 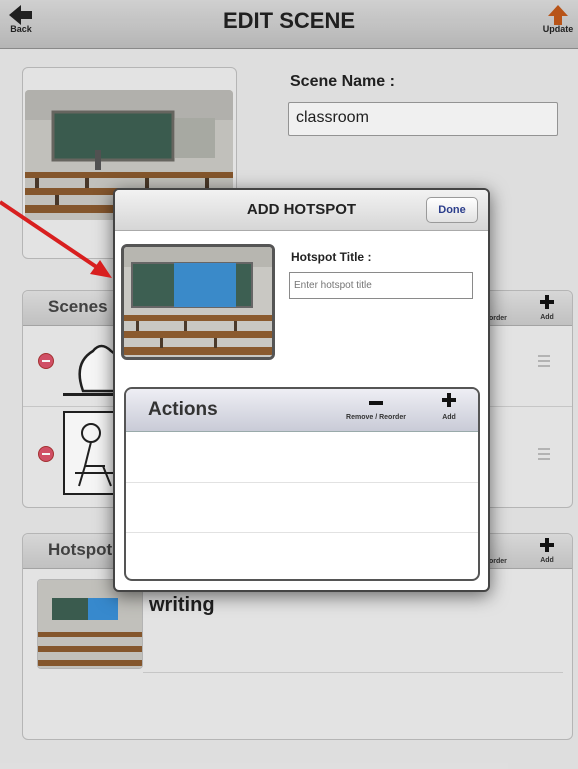 What do you see at coordinates (376, 417) in the screenshot?
I see `actions-remove-reorder-label: Remove / Reorder` at bounding box center [376, 417].